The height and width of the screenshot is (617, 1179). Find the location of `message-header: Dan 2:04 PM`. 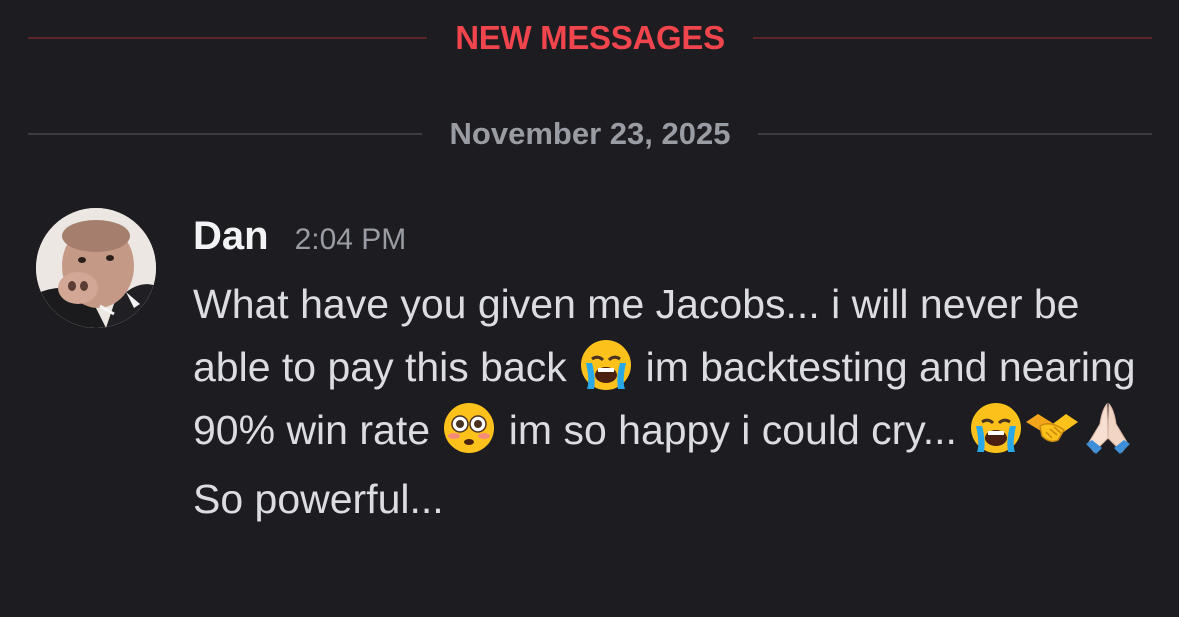

message-header: Dan 2:04 PM is located at coordinates (673, 242).